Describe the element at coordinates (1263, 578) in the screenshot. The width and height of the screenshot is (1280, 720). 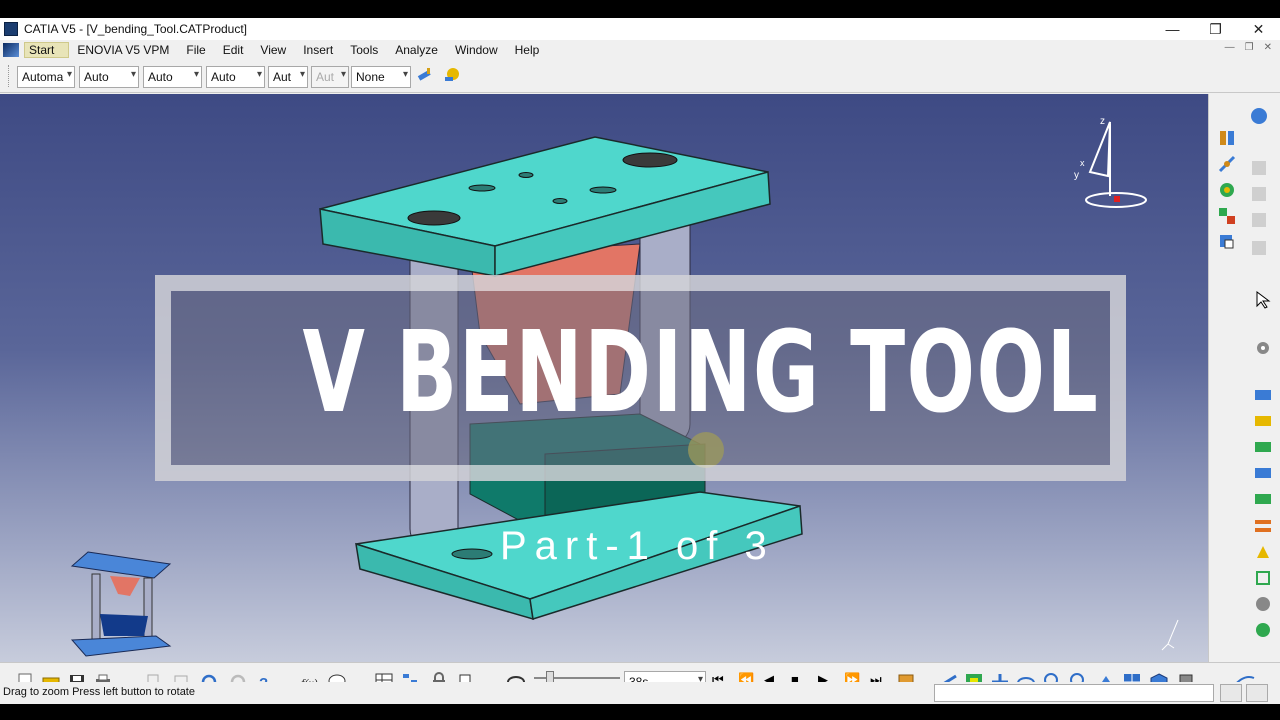
I see `measure-icon` at that location.